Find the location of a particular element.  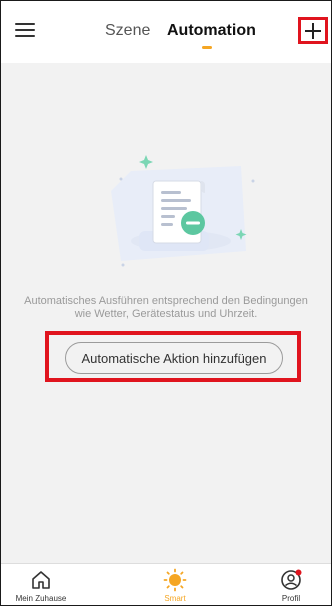

nav-item-mein-zuhause: Mein Zuhause is located at coordinates (41, 584).